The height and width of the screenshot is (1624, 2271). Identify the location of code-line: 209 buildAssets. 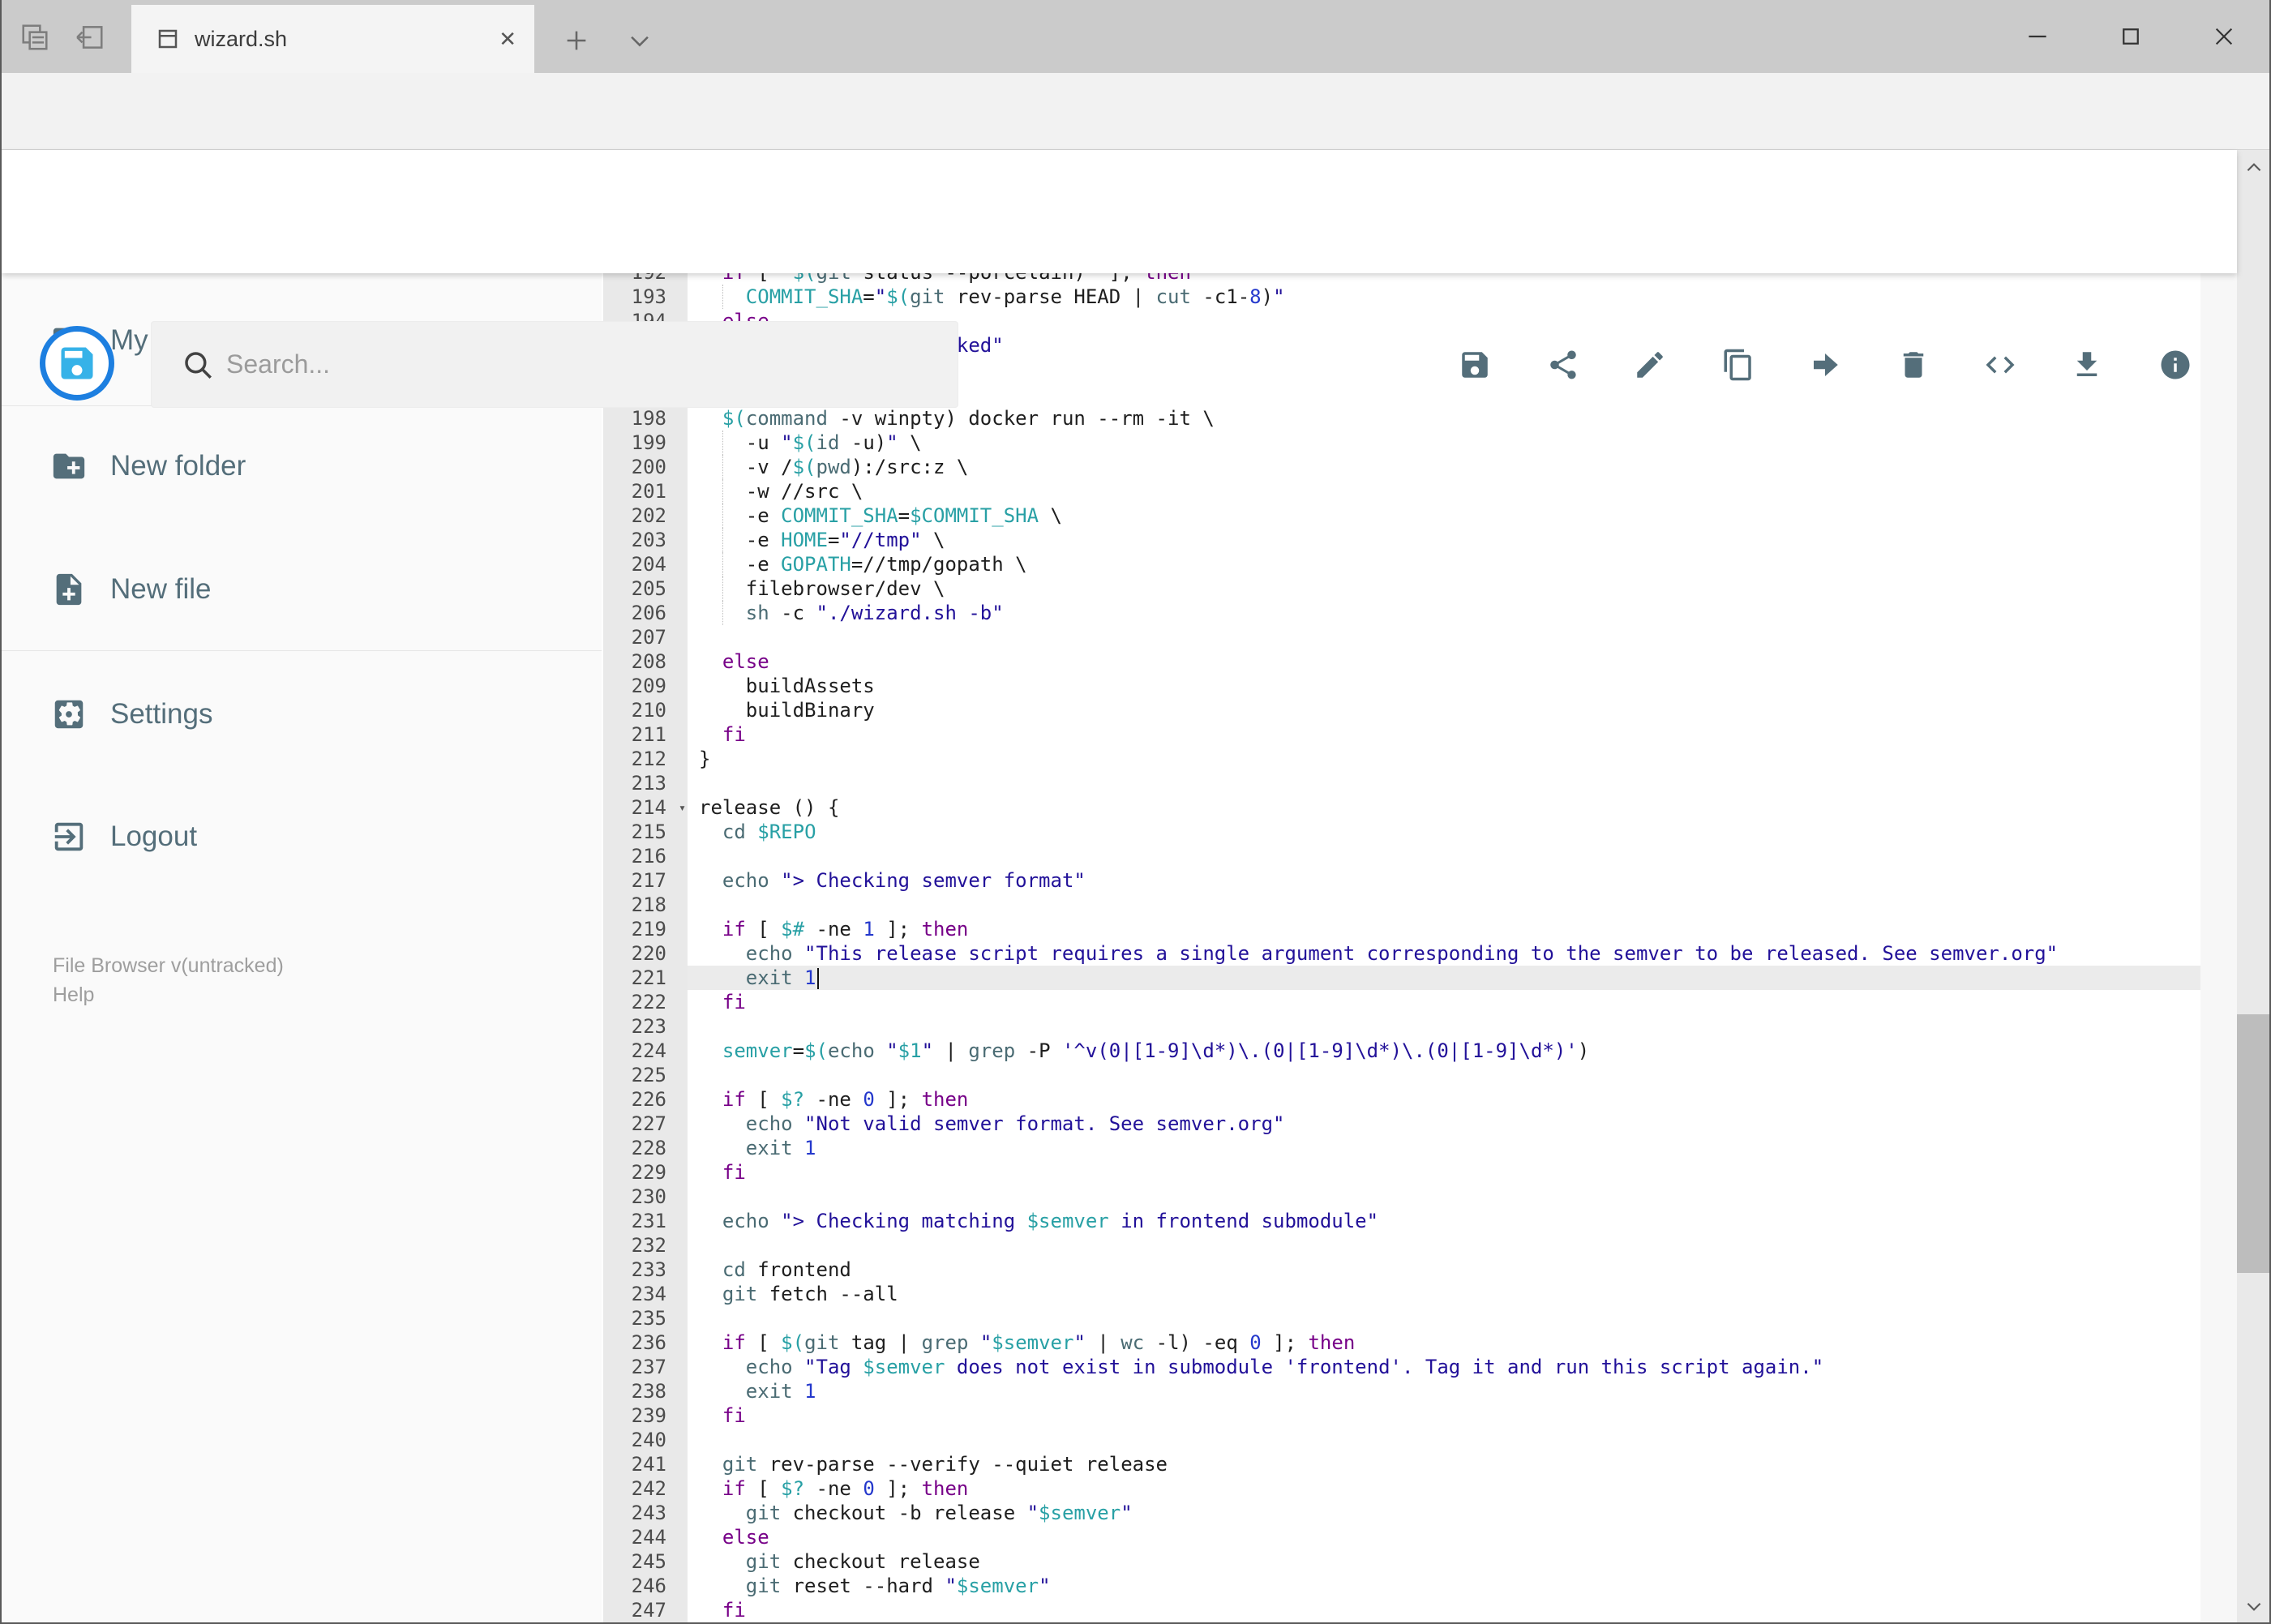
(1401, 686).